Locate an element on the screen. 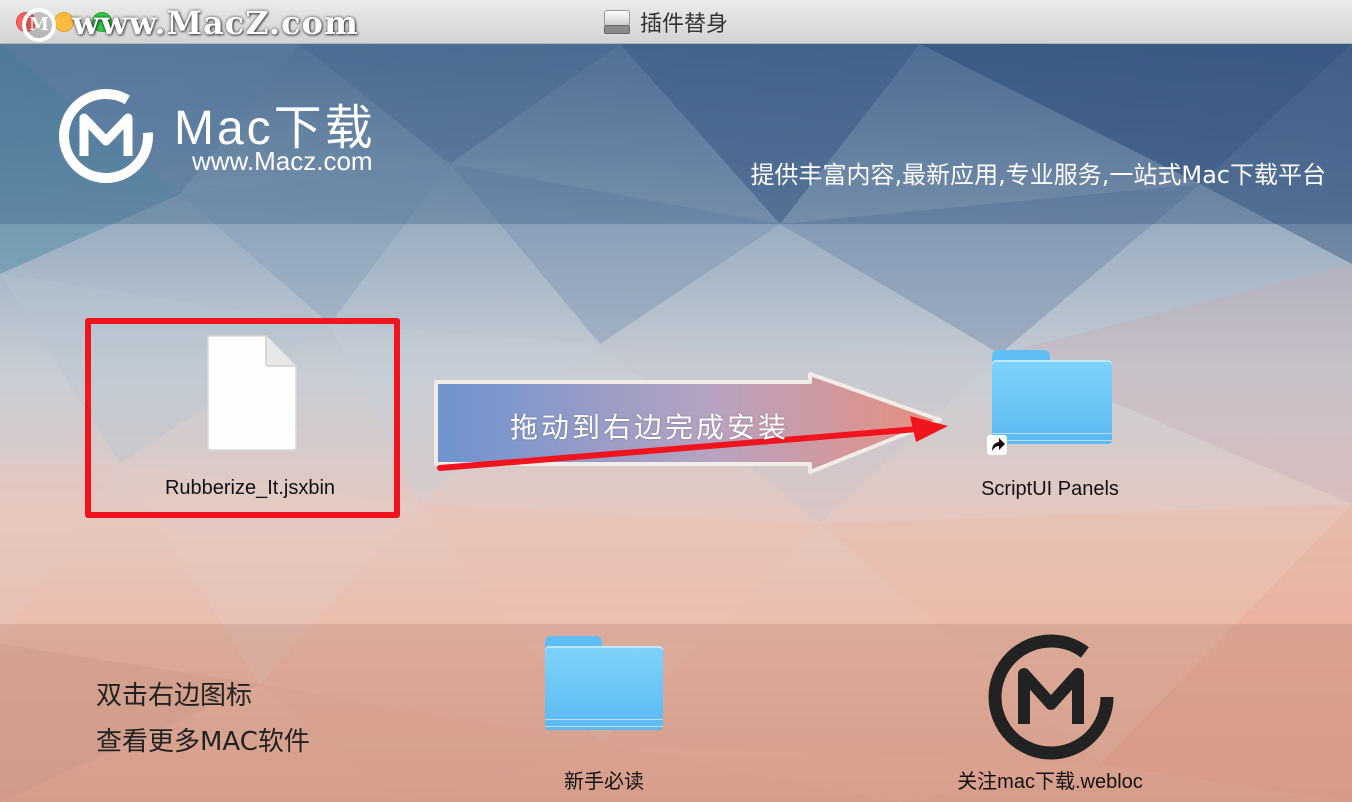 The height and width of the screenshot is (802, 1352). window-title: 插件替身 is located at coordinates (666, 22).